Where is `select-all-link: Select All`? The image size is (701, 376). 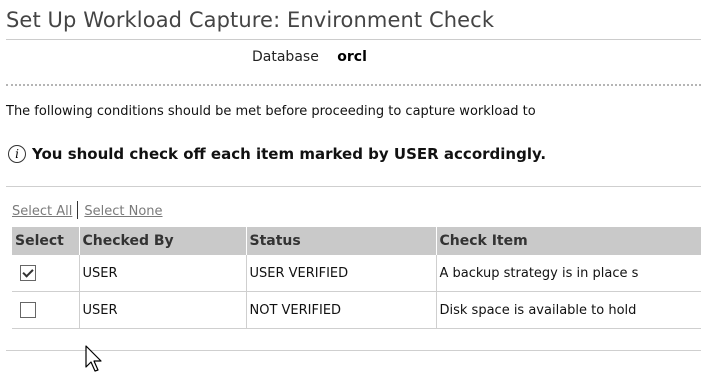
select-all-link: Select All is located at coordinates (42, 211).